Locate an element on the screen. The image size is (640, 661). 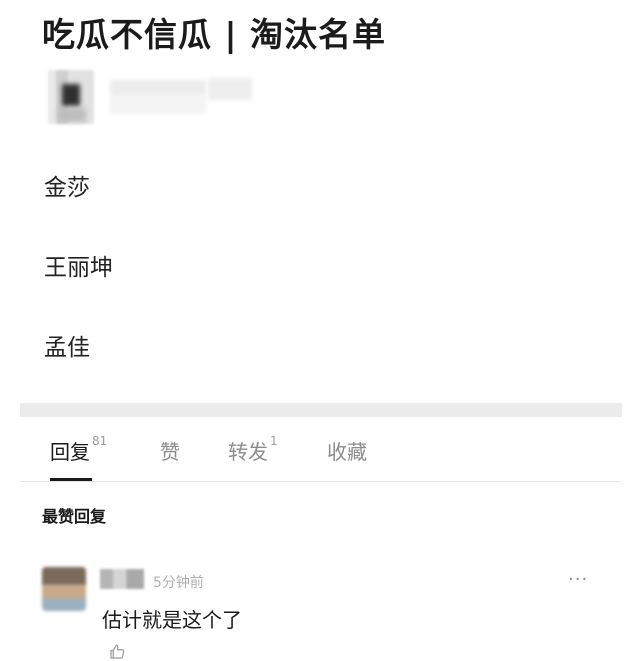
tab-label: 回复 is located at coordinates (70, 452).